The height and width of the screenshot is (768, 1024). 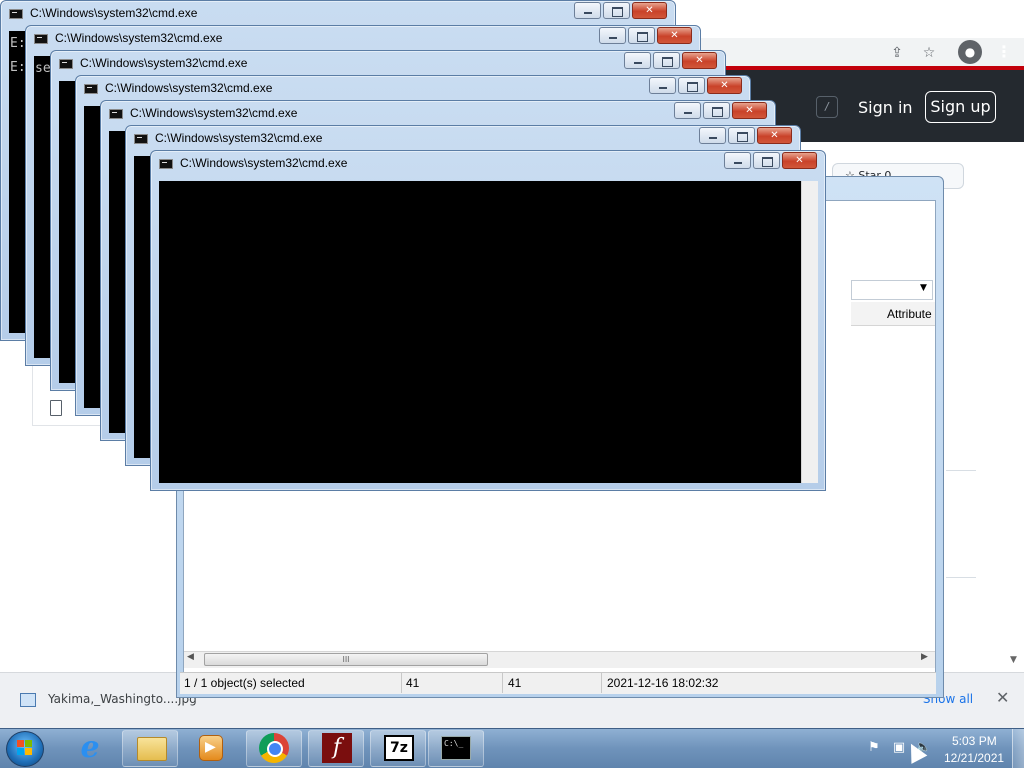 I want to click on command-prompt-icon: C:\_, so click(x=456, y=748).